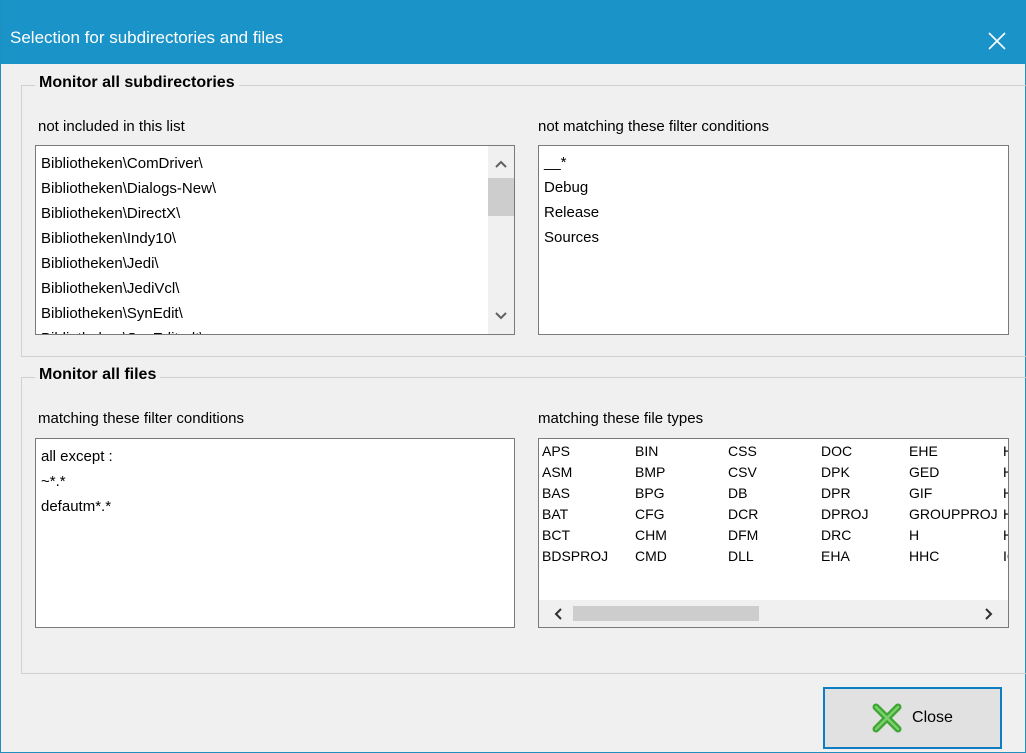  What do you see at coordinates (923, 451) in the screenshot?
I see `file-type-item: EHE` at bounding box center [923, 451].